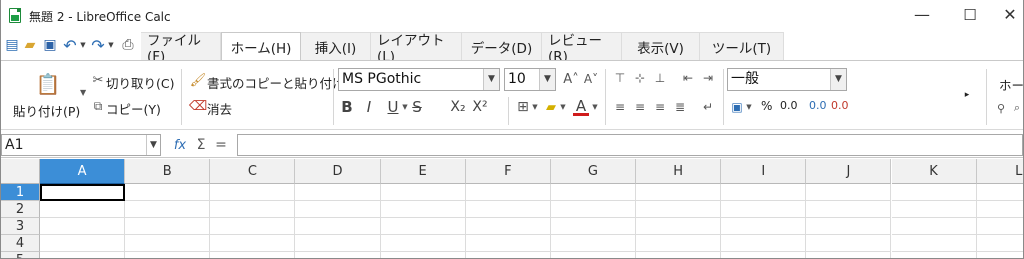 This screenshot has height=259, width=1024. What do you see at coordinates (416, 48) in the screenshot?
I see `tab-layout: レイアウト(L)` at bounding box center [416, 48].